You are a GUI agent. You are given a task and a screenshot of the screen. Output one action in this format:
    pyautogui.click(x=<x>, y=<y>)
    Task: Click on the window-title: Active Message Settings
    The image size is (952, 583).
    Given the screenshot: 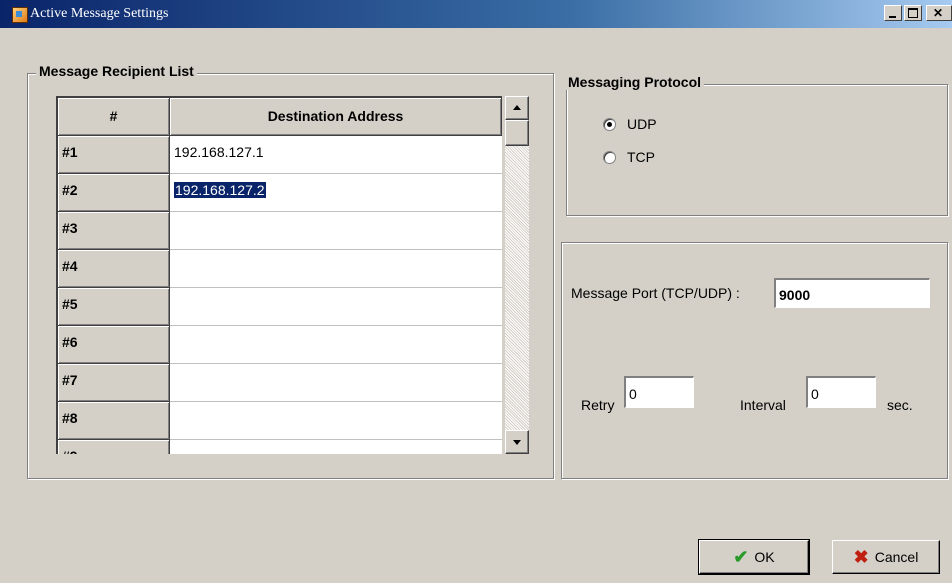 What is the action you would take?
    pyautogui.click(x=99, y=13)
    